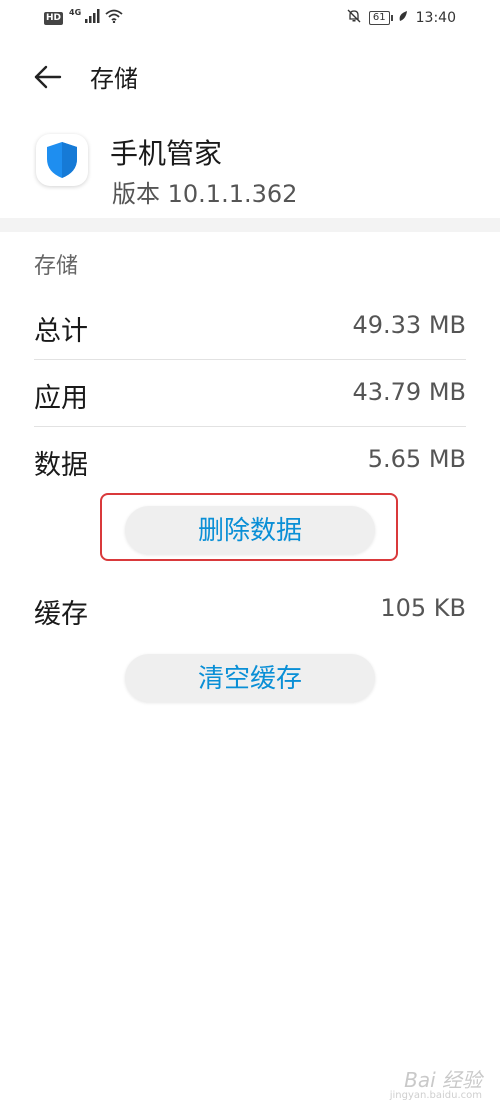 This screenshot has height=1111, width=500. I want to click on leaf-icon, so click(403, 18).